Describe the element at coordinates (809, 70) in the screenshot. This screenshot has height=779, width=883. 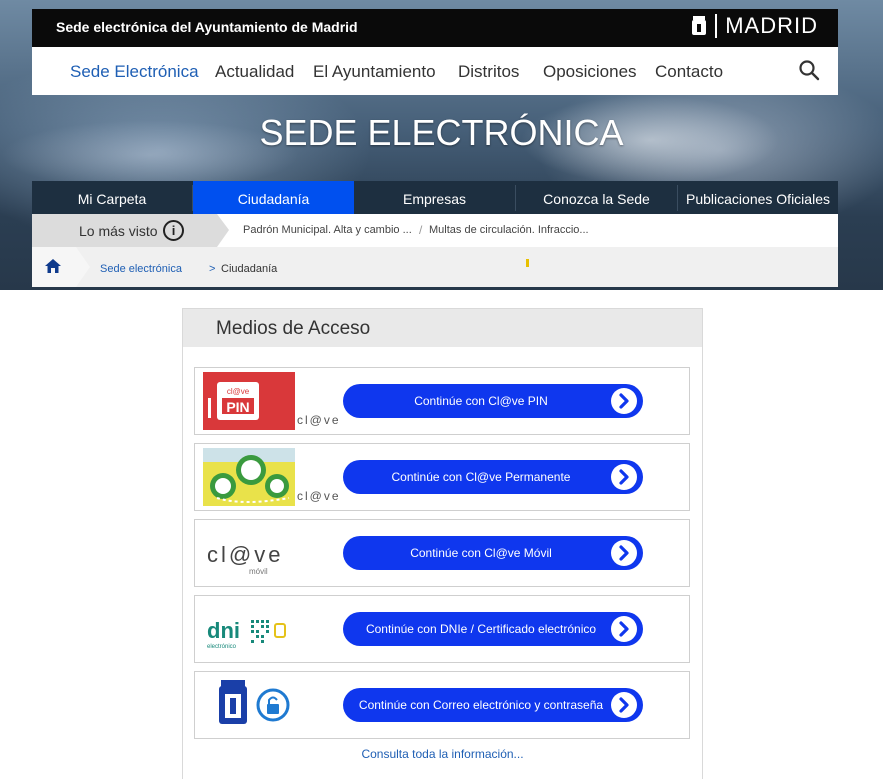
I see `search-icon` at that location.